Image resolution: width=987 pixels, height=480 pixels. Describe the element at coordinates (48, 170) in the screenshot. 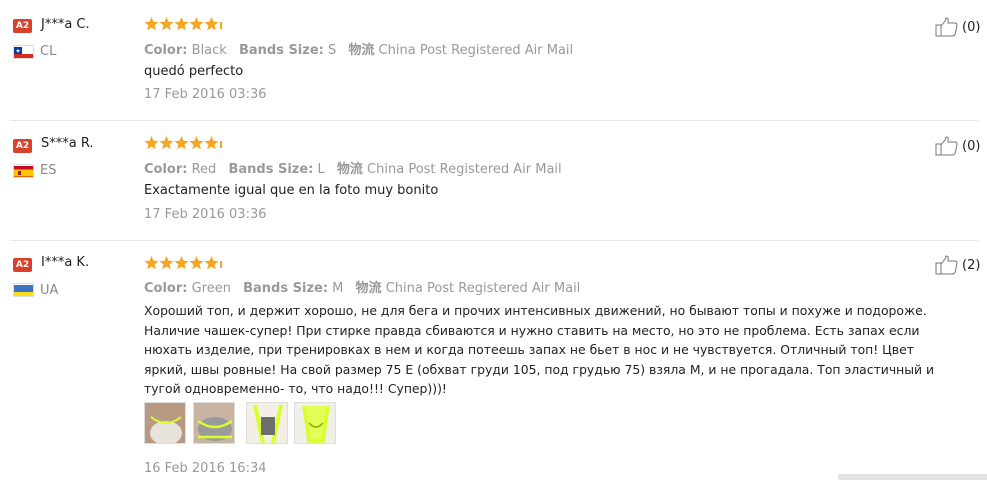

I see `country-code: ES` at that location.